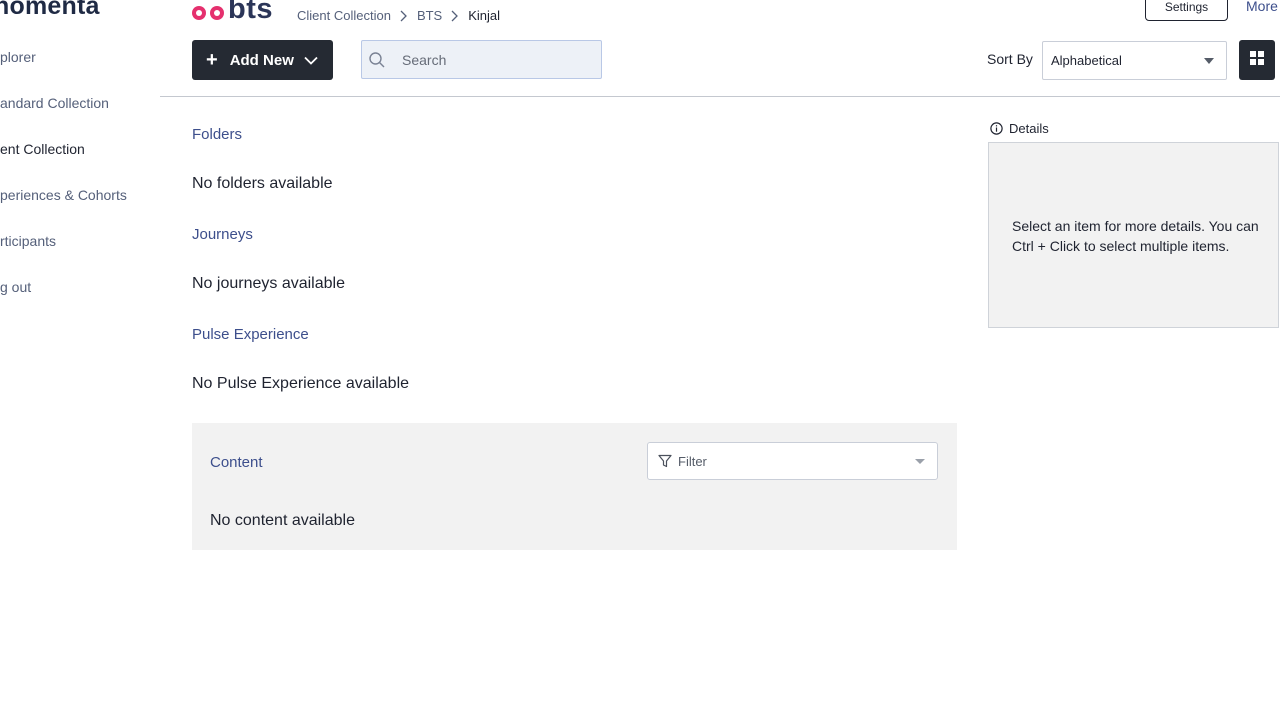 Image resolution: width=1280 pixels, height=714 pixels. What do you see at coordinates (311, 60) in the screenshot?
I see `chevron-down-icon` at bounding box center [311, 60].